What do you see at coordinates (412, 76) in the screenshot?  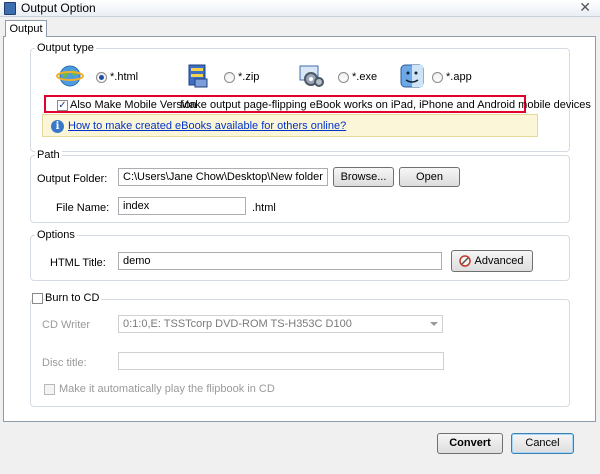 I see `mac-finder-icon` at bounding box center [412, 76].